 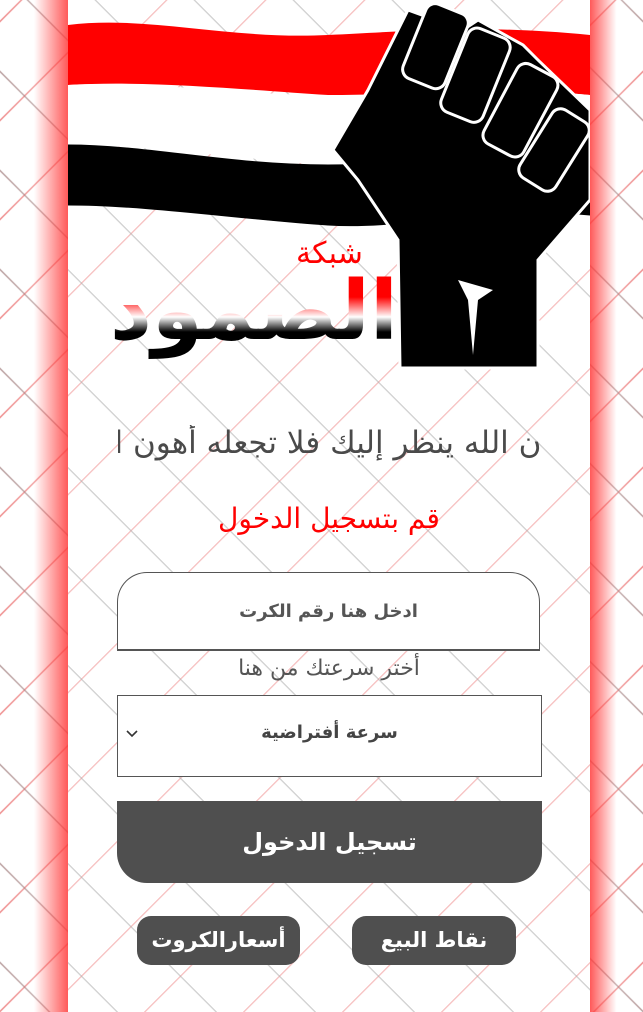 What do you see at coordinates (328, 611) in the screenshot?
I see `card-number-input` at bounding box center [328, 611].